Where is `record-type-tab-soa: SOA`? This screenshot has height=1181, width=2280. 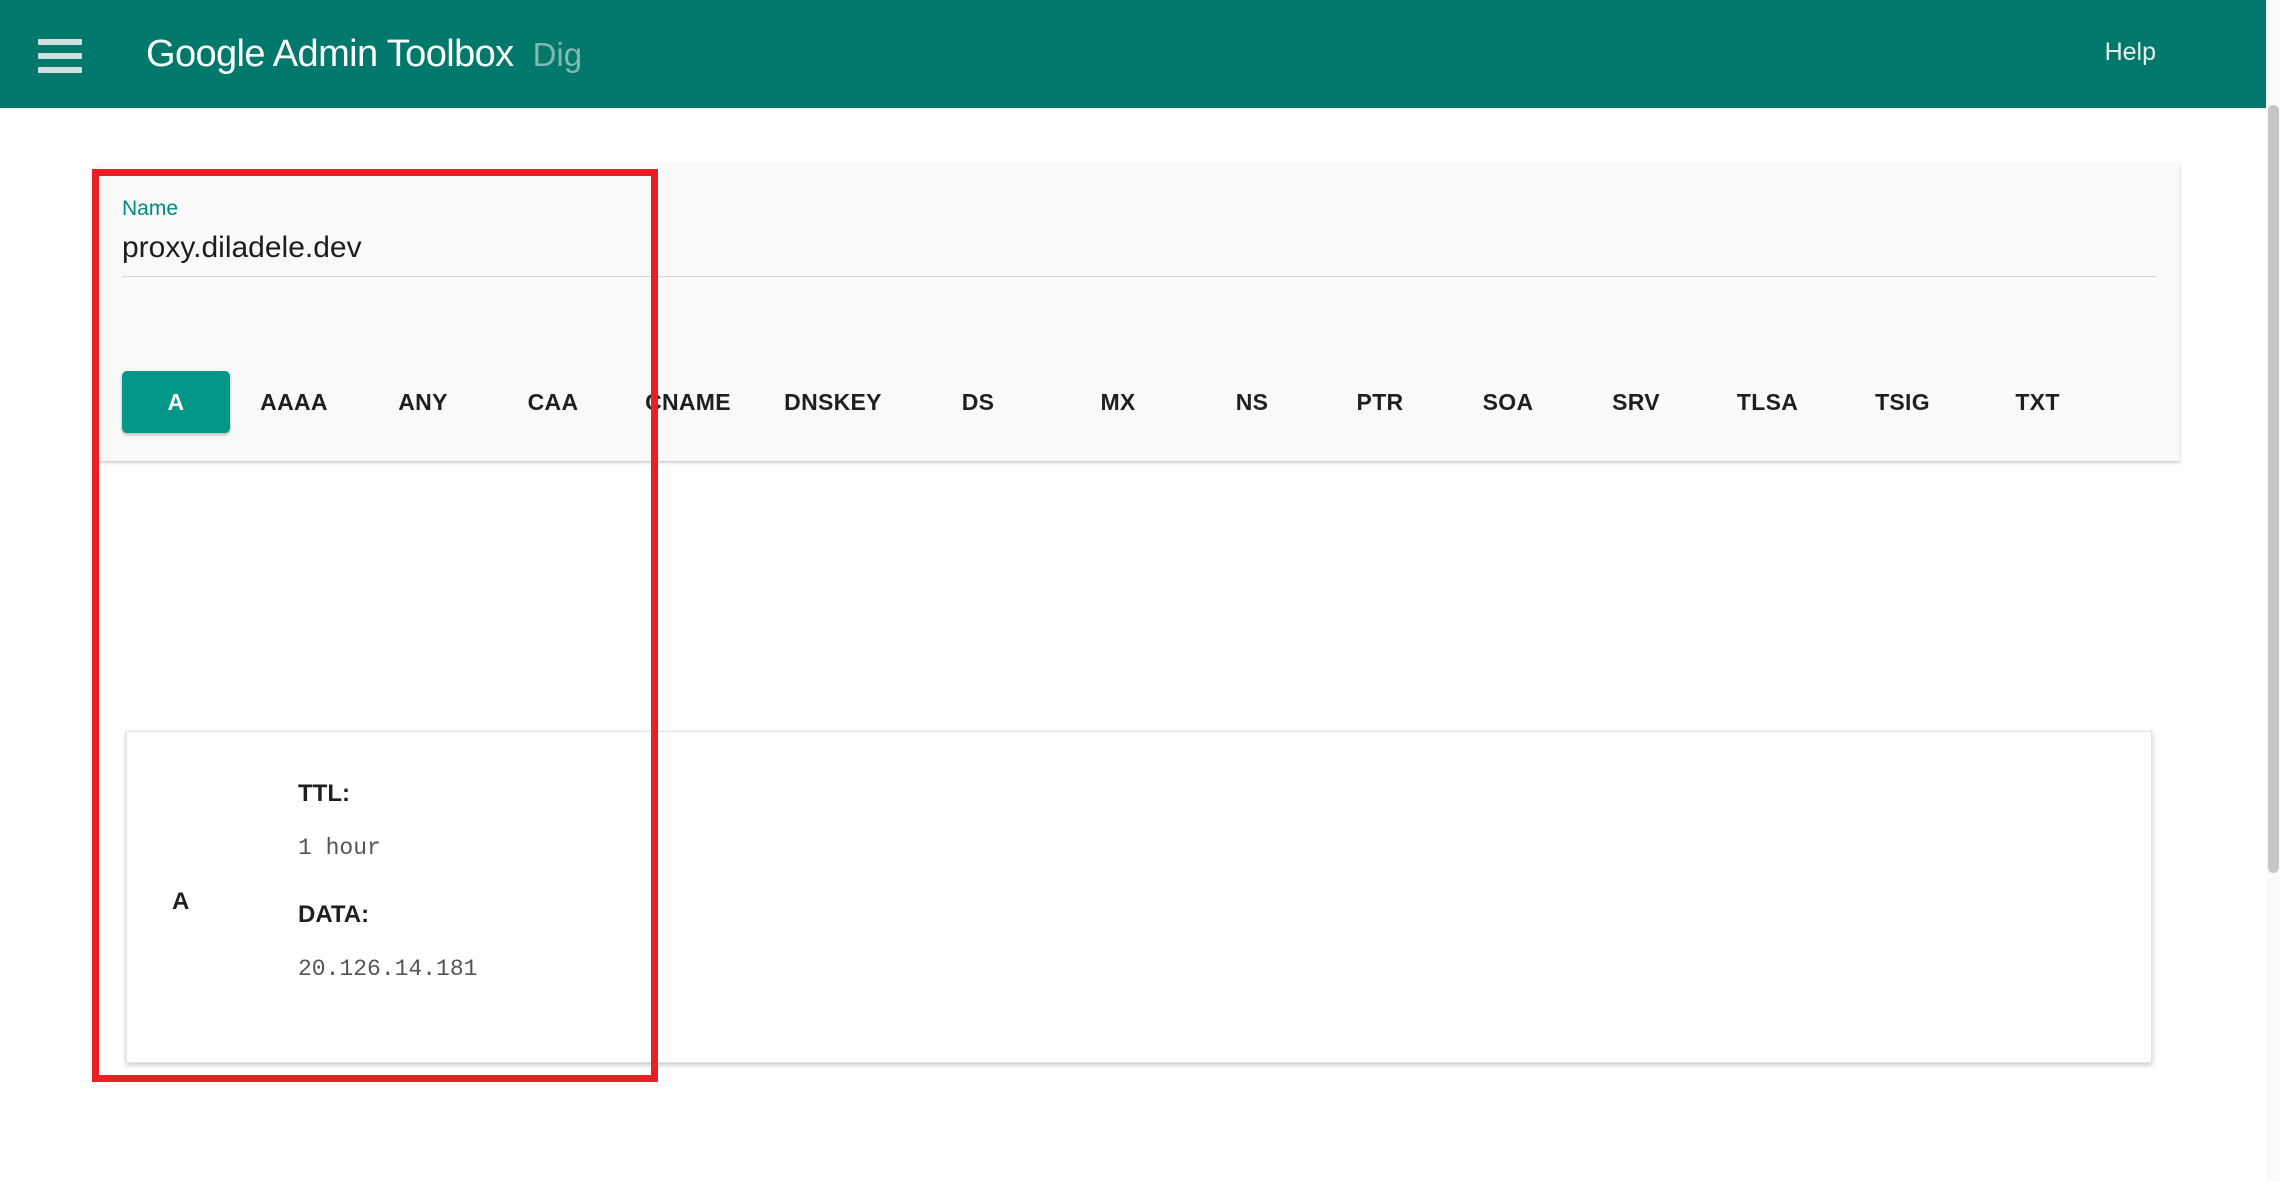 record-type-tab-soa: SOA is located at coordinates (1508, 402).